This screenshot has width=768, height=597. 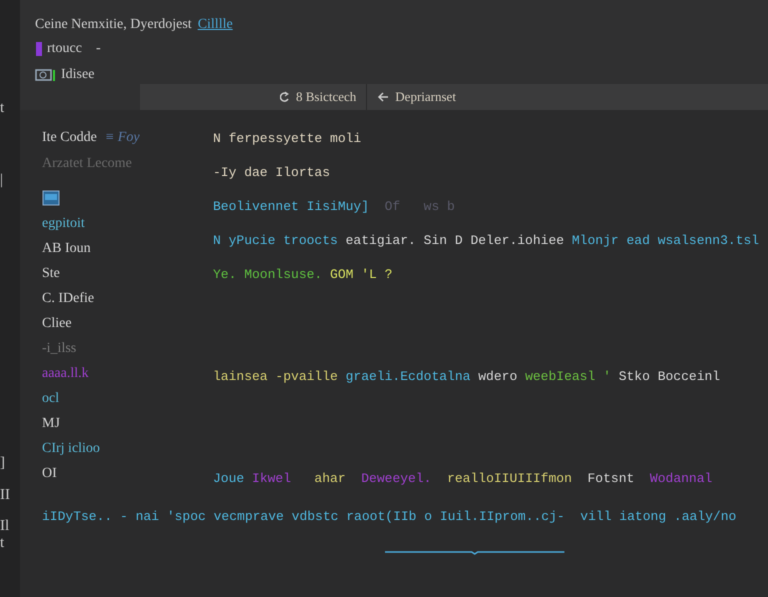 I want to click on tag-icon, so click(x=39, y=49).